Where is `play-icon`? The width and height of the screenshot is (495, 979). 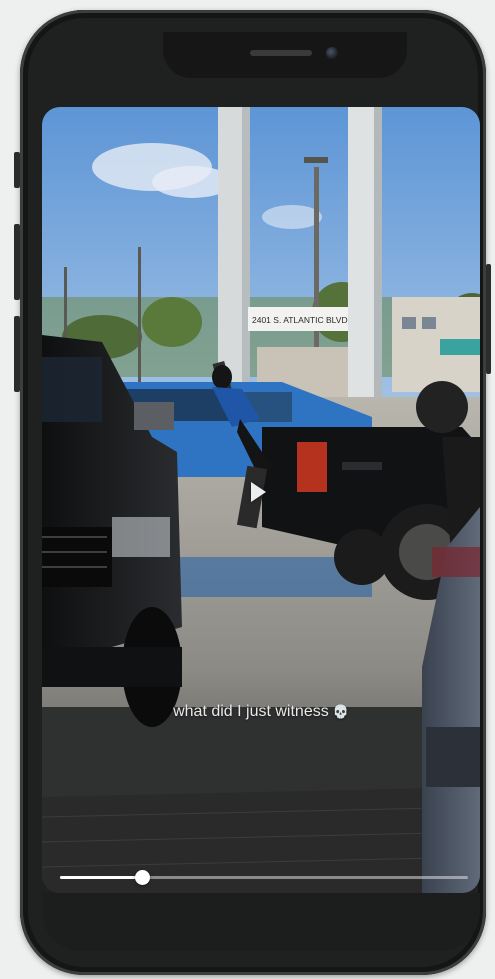
play-icon is located at coordinates (258, 492).